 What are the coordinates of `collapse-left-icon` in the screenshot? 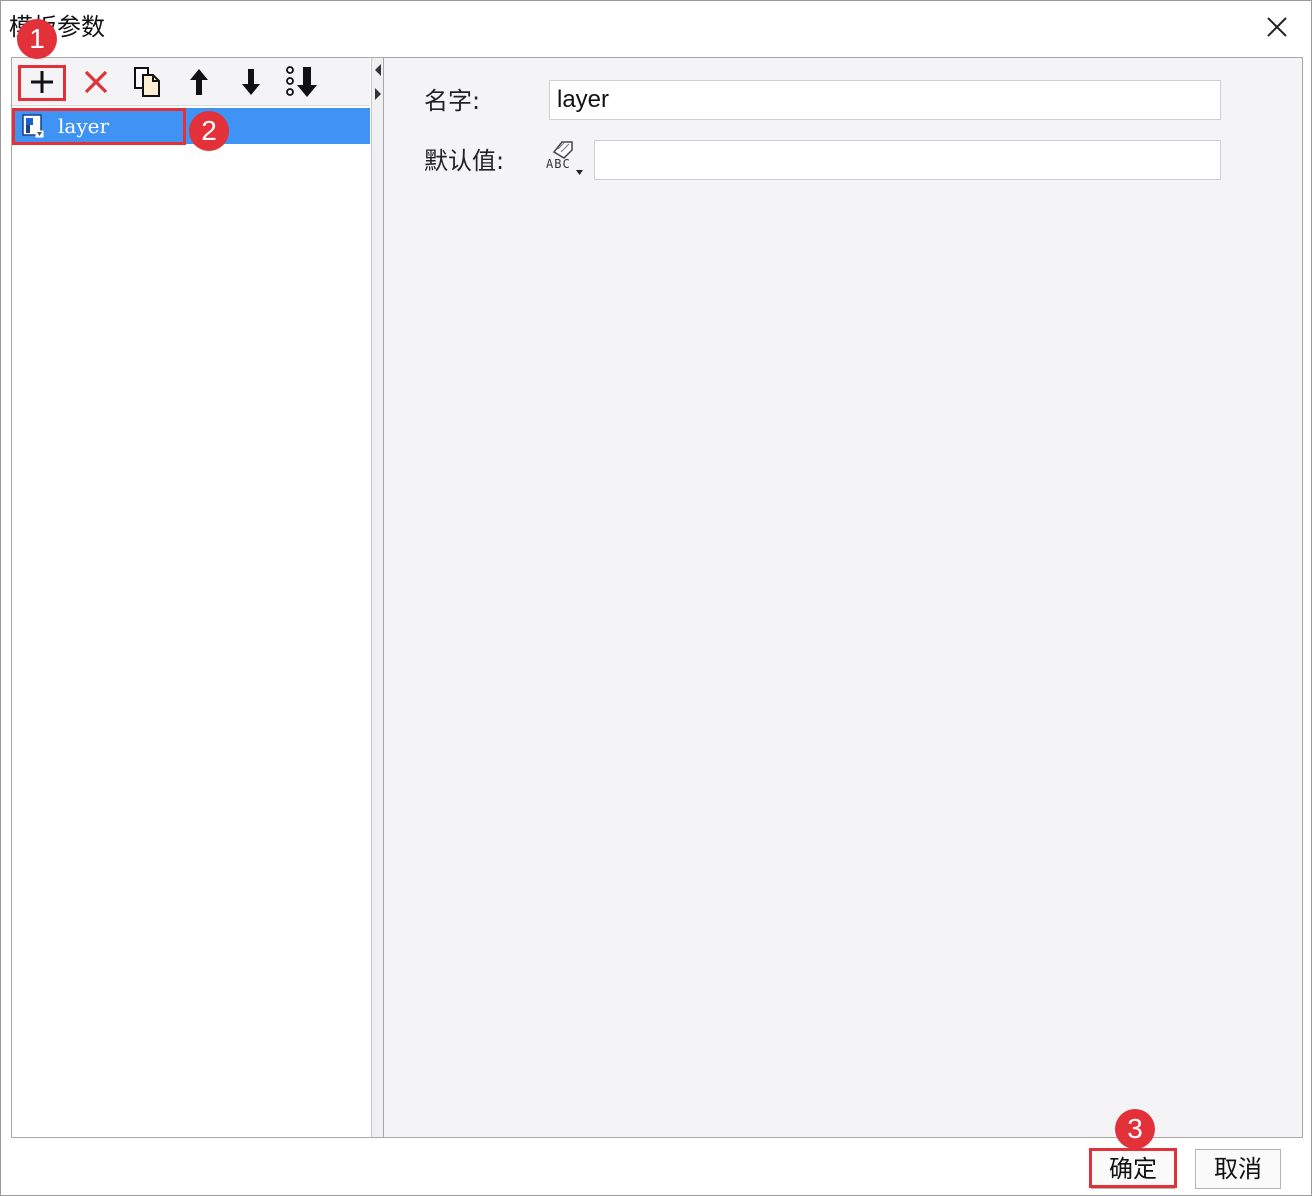 It's located at (378, 70).